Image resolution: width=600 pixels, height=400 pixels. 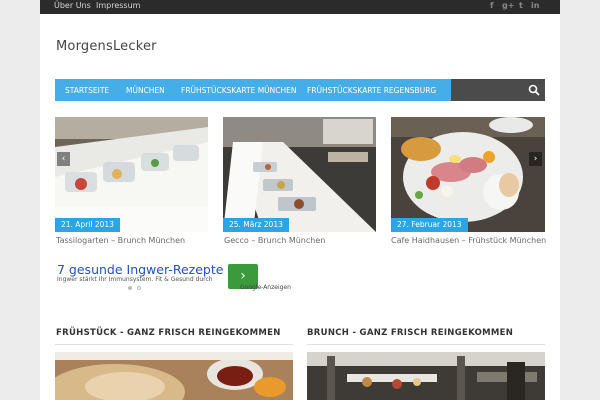 I want to click on google-plus-icon: g+, so click(x=508, y=5).